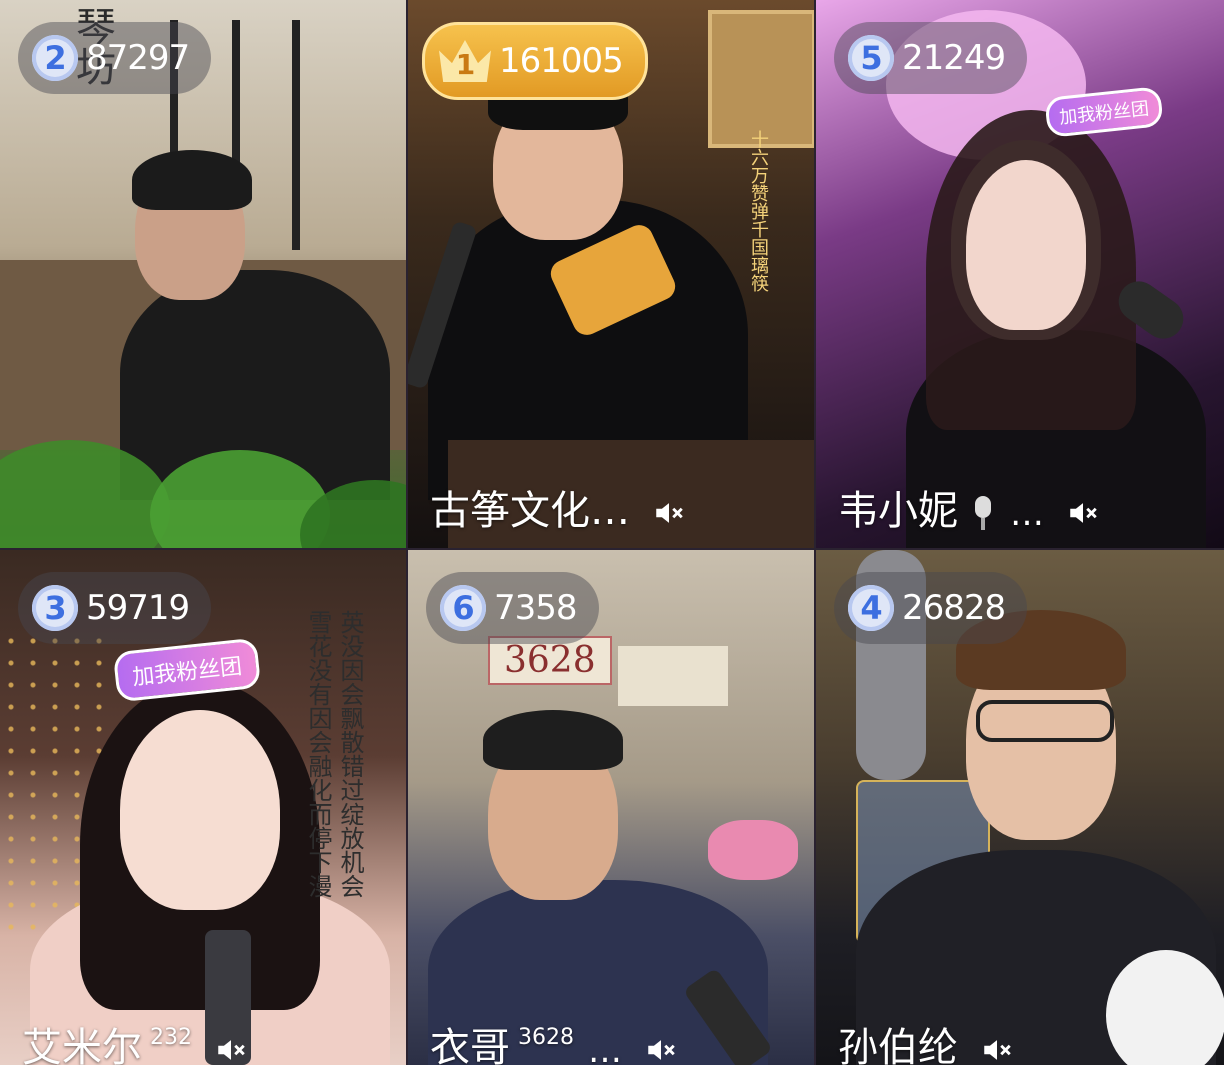 This screenshot has height=1065, width=1224. What do you see at coordinates (318, 754) in the screenshot?
I see `lyrics-line: 雪花没有因会融化而停下漫` at bounding box center [318, 754].